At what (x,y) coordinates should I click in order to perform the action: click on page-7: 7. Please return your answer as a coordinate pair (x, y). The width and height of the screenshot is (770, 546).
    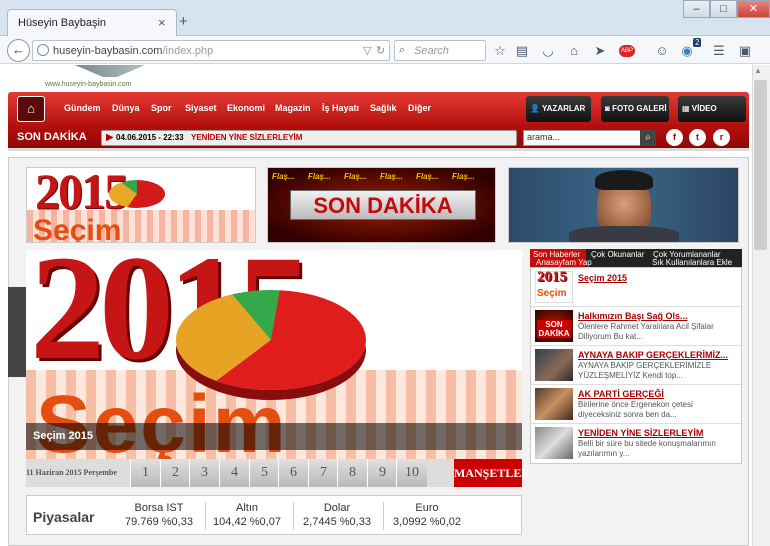
    Looking at the image, I should click on (323, 473).